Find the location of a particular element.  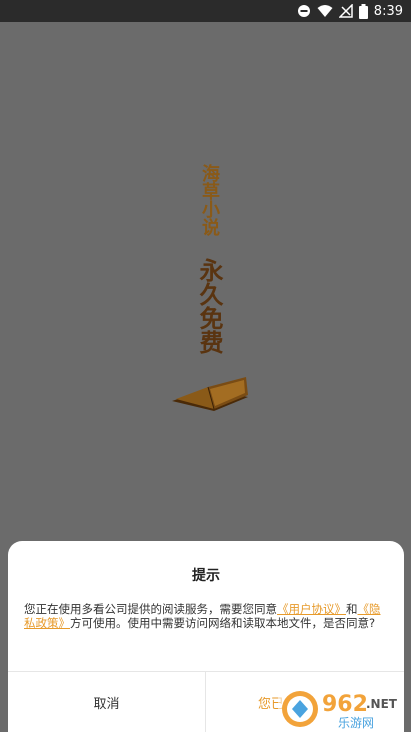

dnd-icon is located at coordinates (303, 11).